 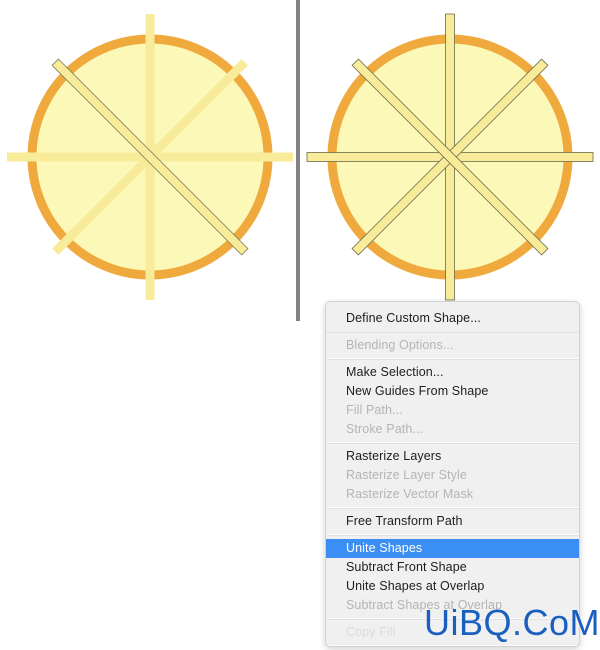 What do you see at coordinates (452, 456) in the screenshot?
I see `menu-item-rasterize-layers: Rasterize Layers` at bounding box center [452, 456].